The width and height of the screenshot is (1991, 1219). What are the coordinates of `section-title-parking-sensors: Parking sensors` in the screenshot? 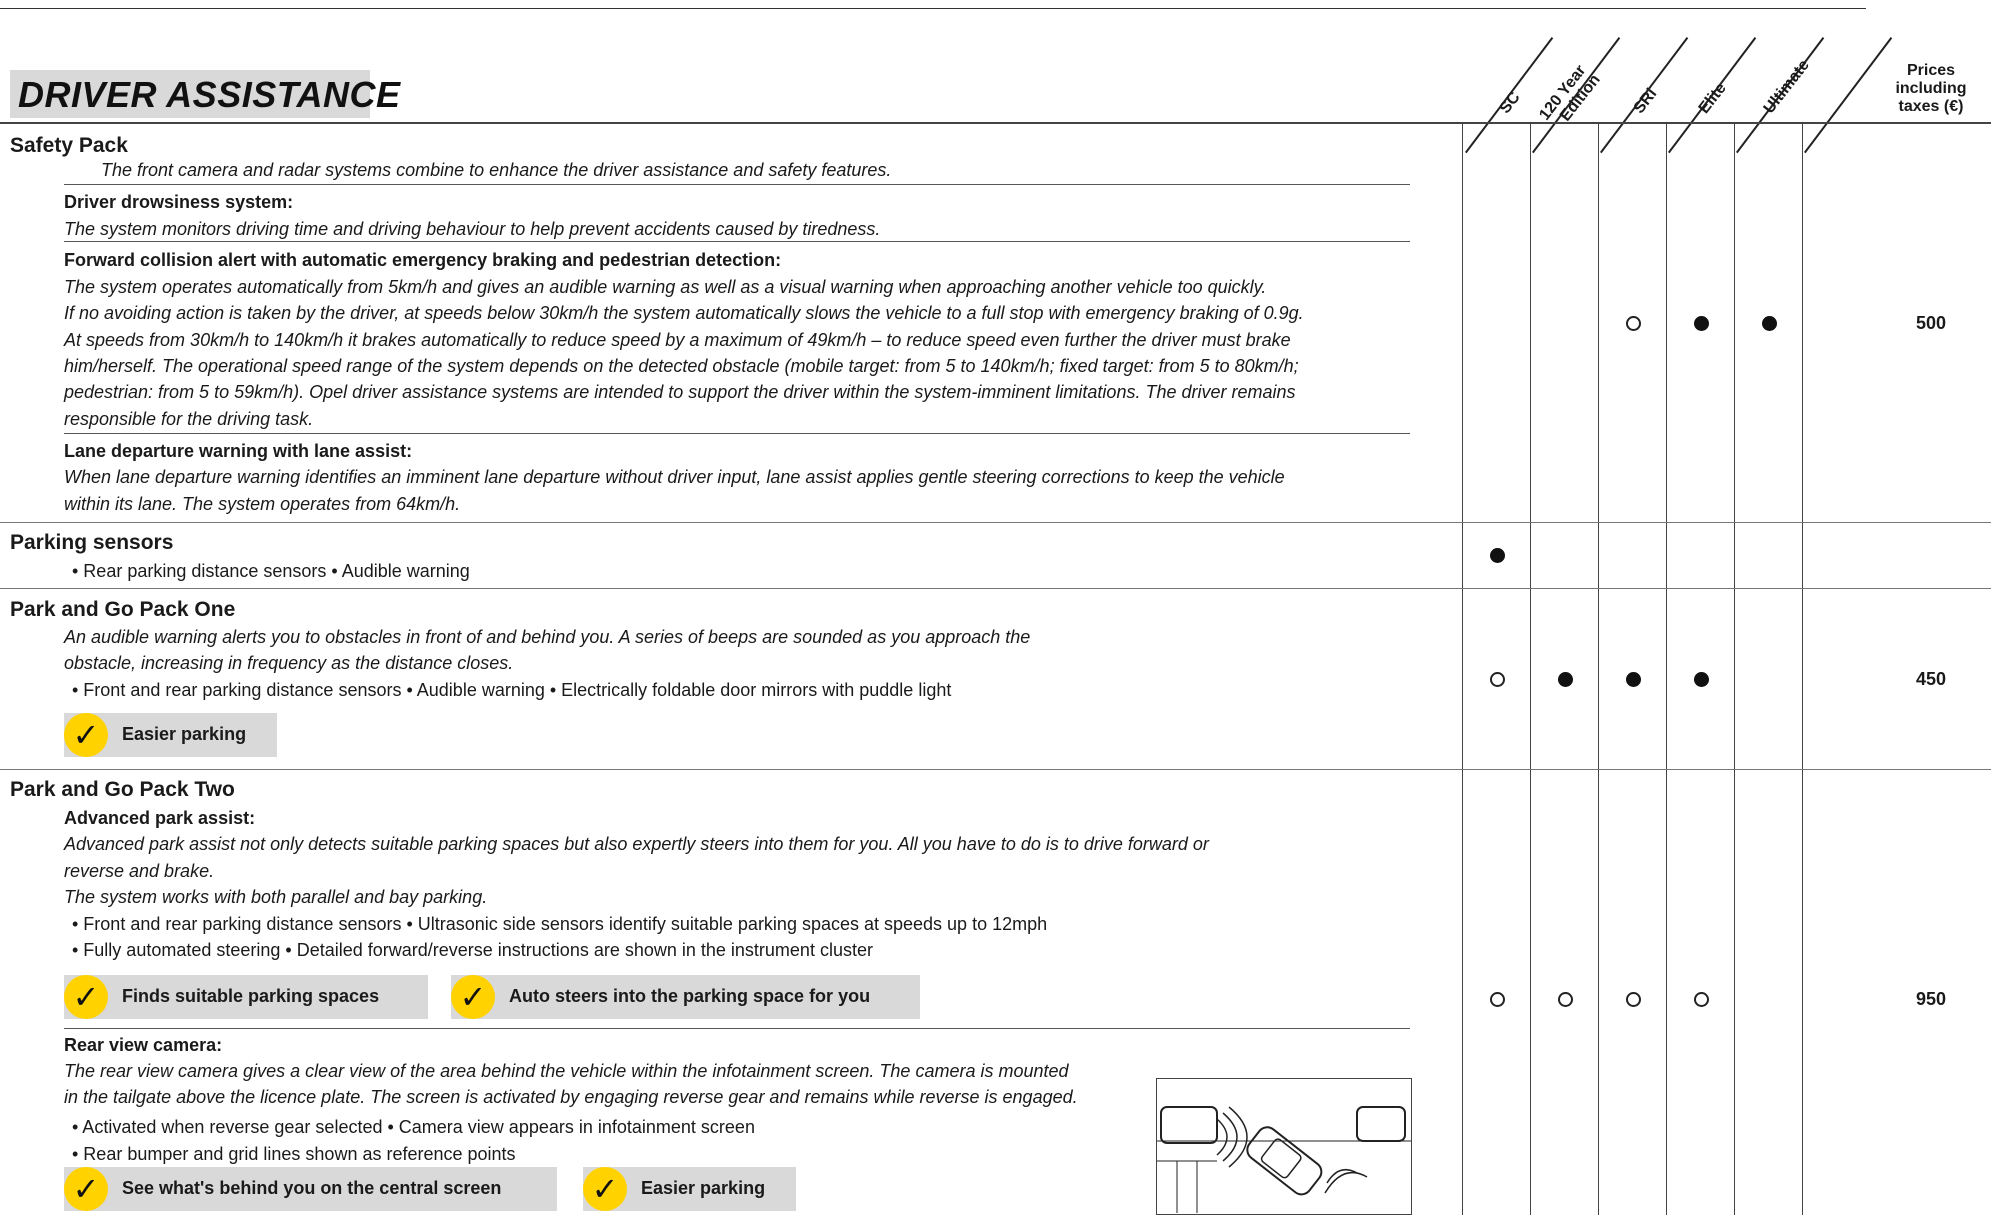 It's located at (92, 542).